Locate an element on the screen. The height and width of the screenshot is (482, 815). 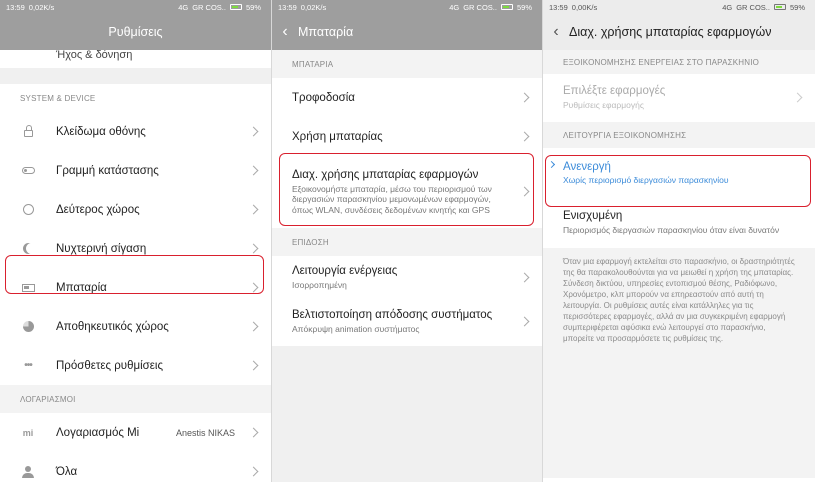
lock-icon is located at coordinates (28, 132).